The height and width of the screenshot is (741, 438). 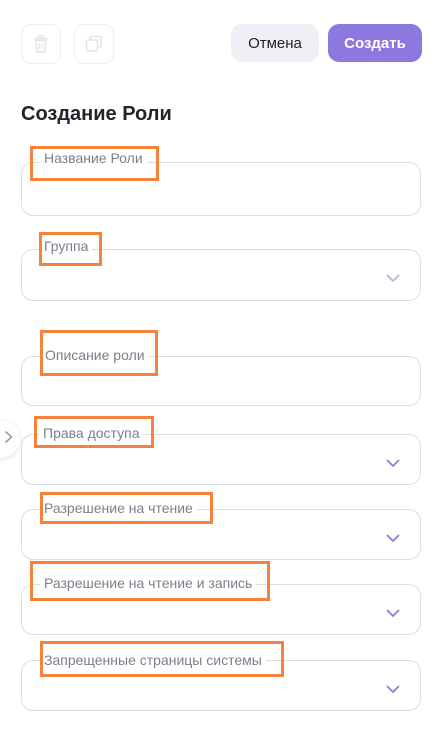 I want to click on create-button: Создать, so click(x=375, y=43).